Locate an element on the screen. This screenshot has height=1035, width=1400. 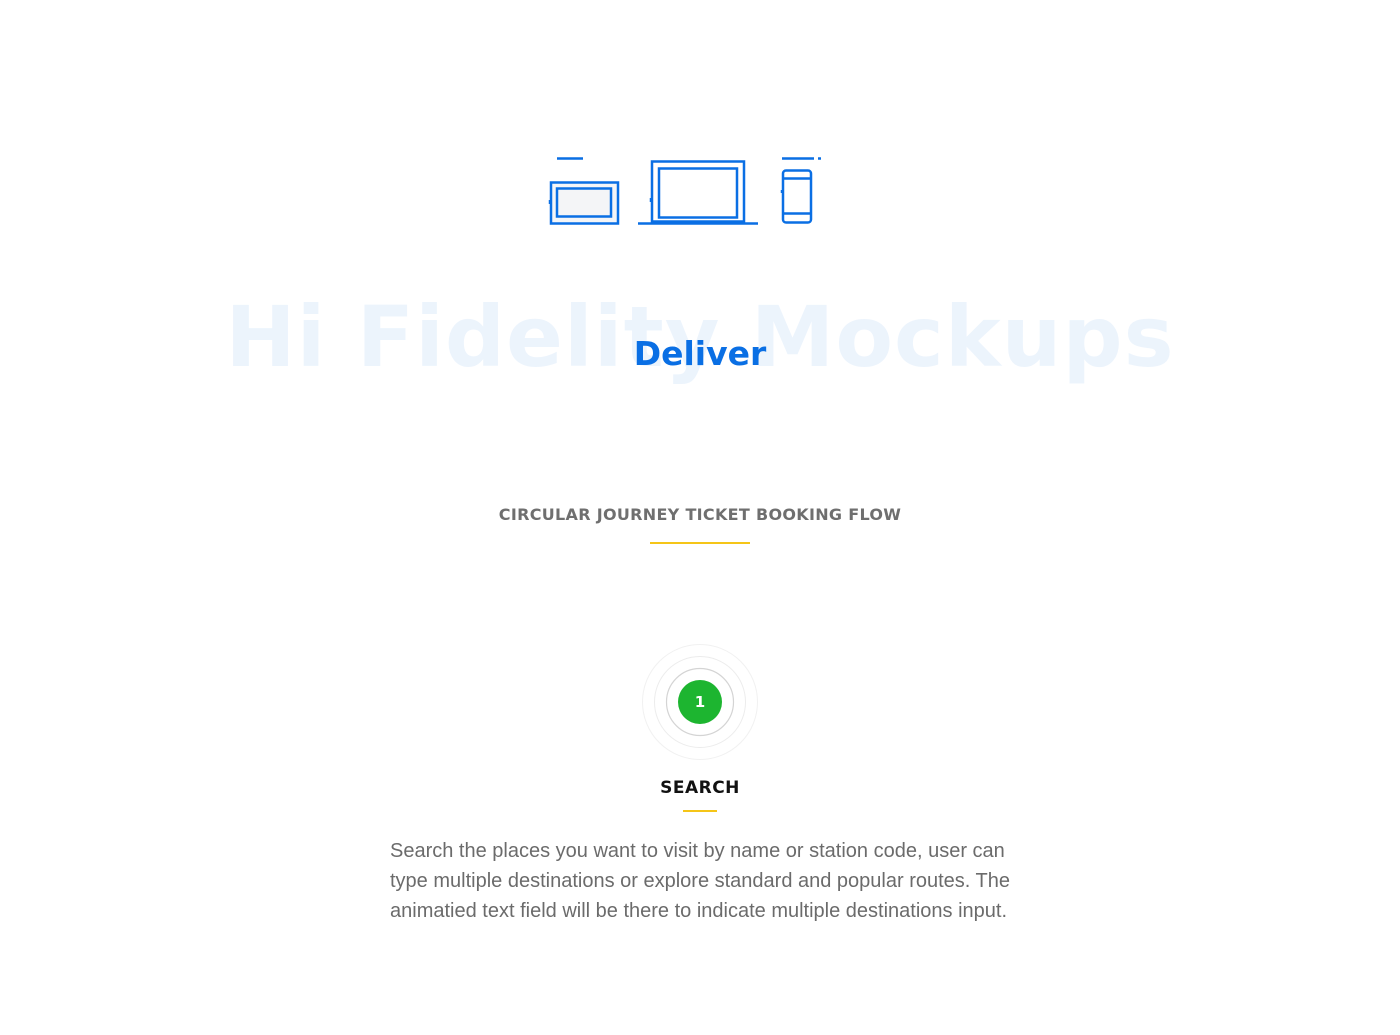
step-underline is located at coordinates (700, 811).